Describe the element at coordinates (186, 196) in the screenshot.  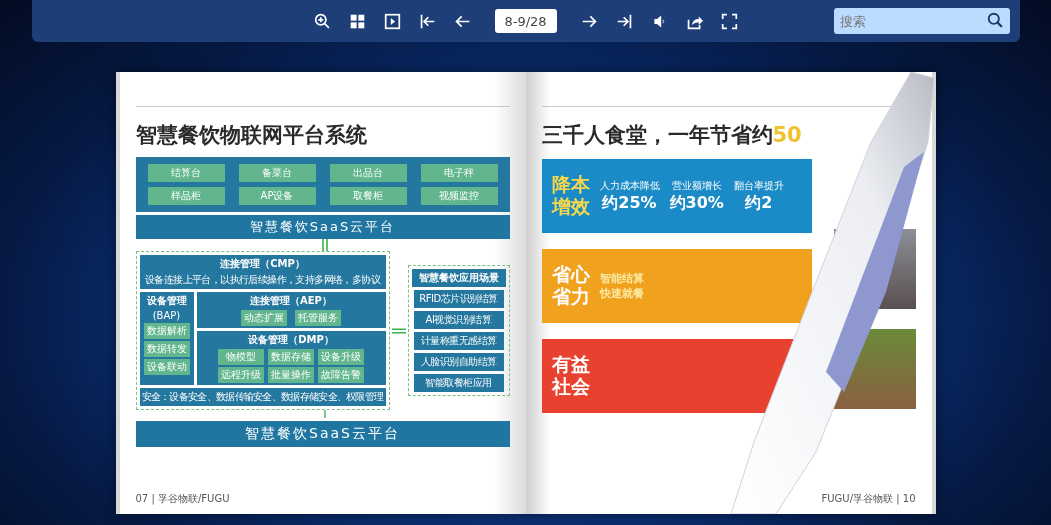
I see `device-tag: 样品柜` at that location.